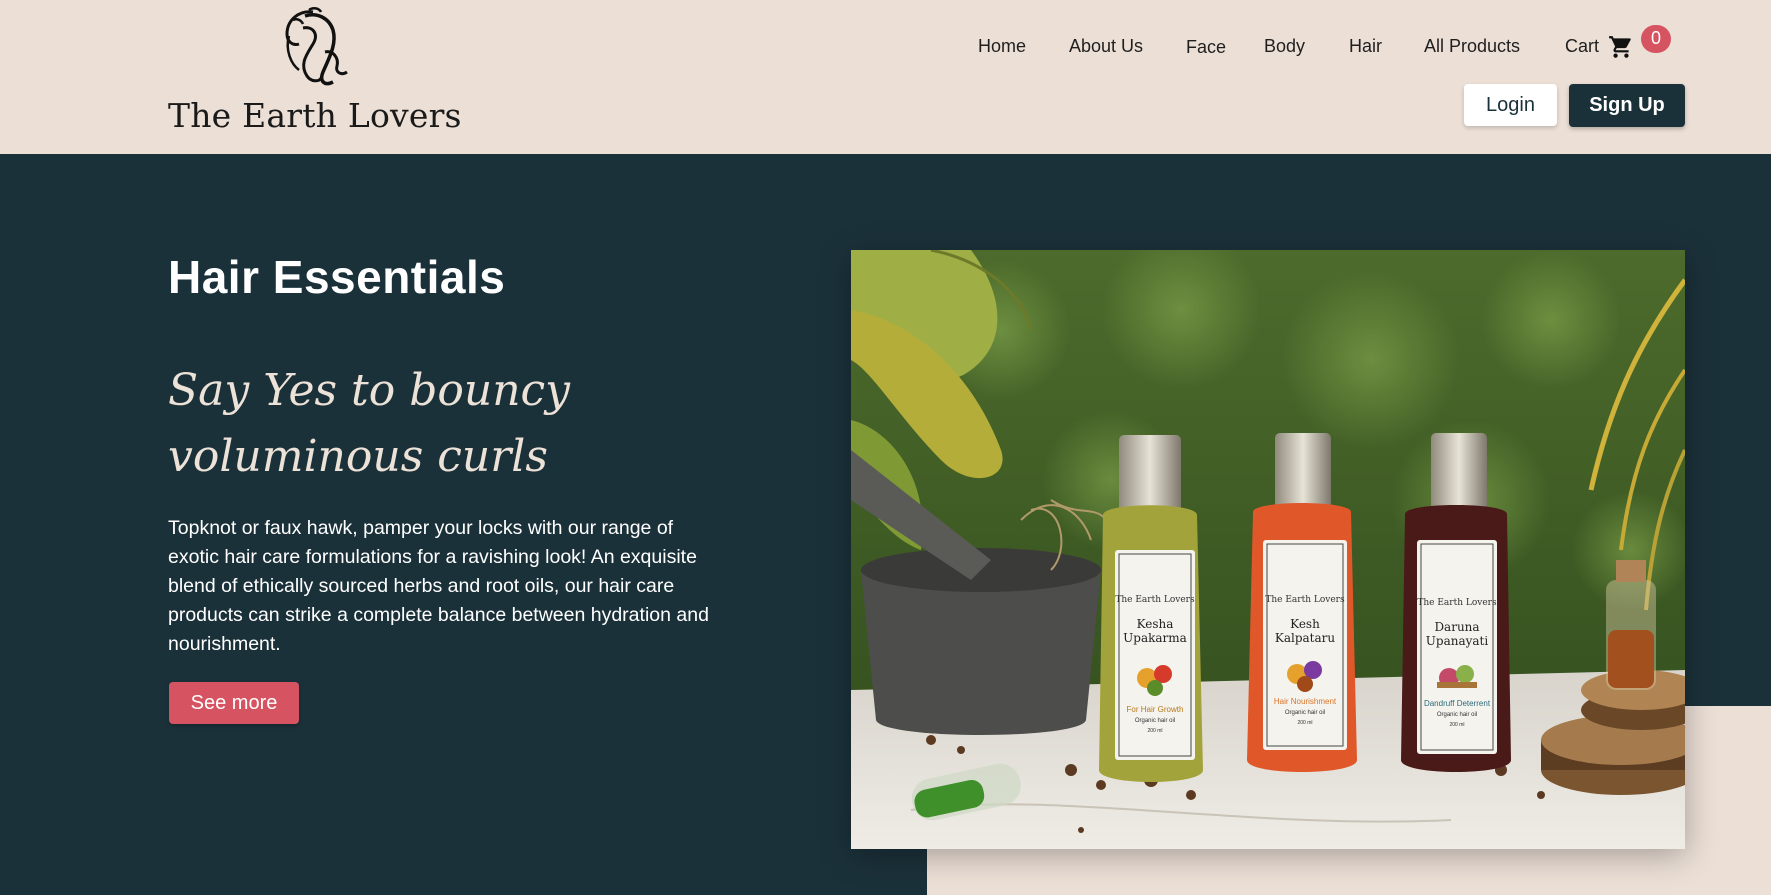 This screenshot has height=895, width=1771. Describe the element at coordinates (1304, 723) in the screenshot. I see `bottle-2-volume: 200 ml` at that location.